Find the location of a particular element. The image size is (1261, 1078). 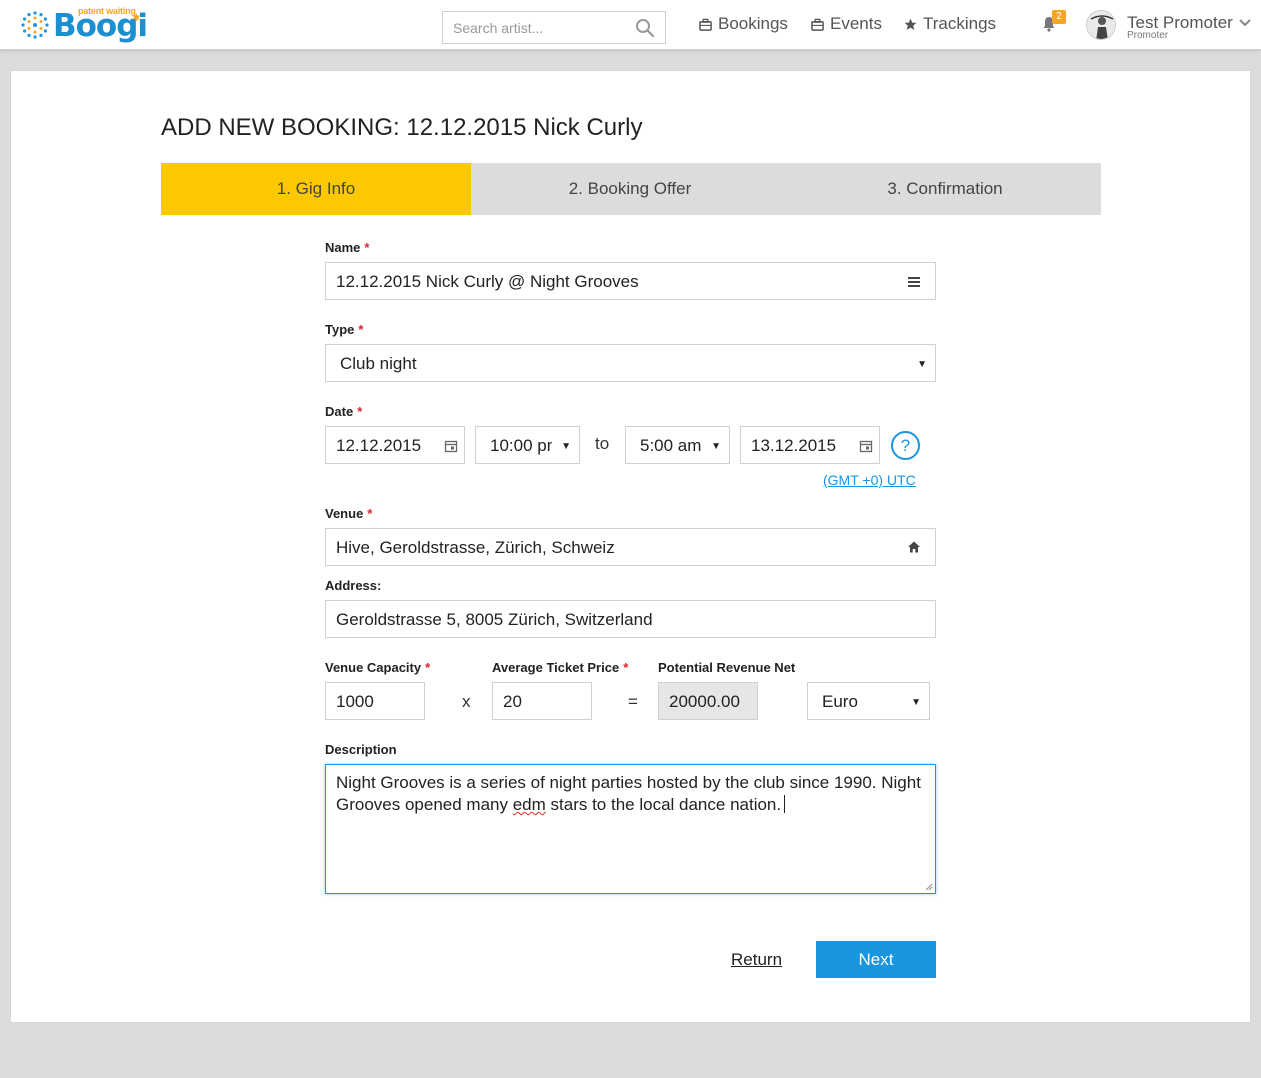

currency-select: Euro ▼ is located at coordinates (868, 701).